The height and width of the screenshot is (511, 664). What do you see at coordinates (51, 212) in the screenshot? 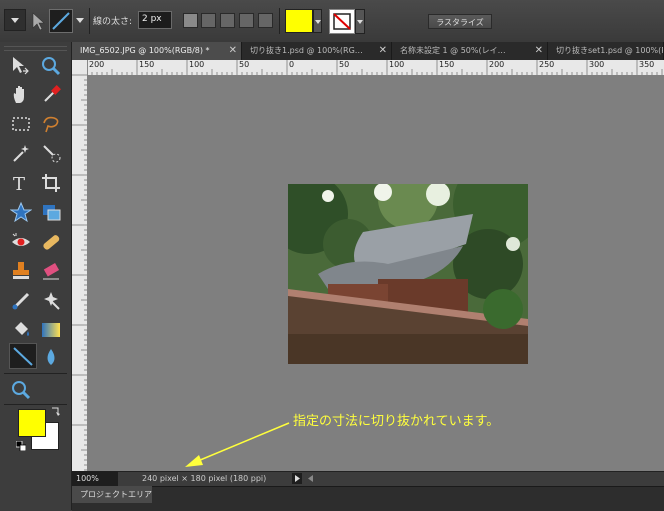
I see `cookie-cutter-icon` at bounding box center [51, 212].